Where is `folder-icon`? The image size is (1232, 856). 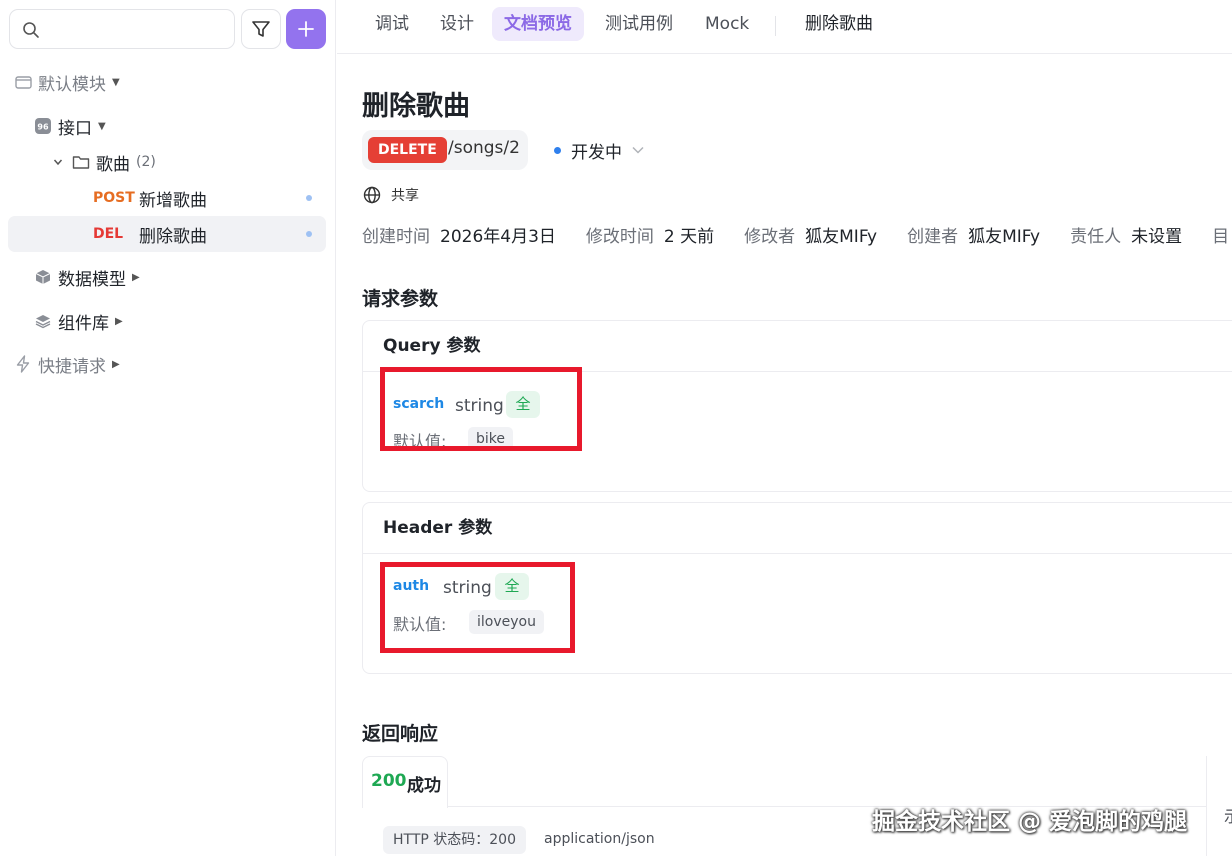
folder-icon is located at coordinates (81, 162).